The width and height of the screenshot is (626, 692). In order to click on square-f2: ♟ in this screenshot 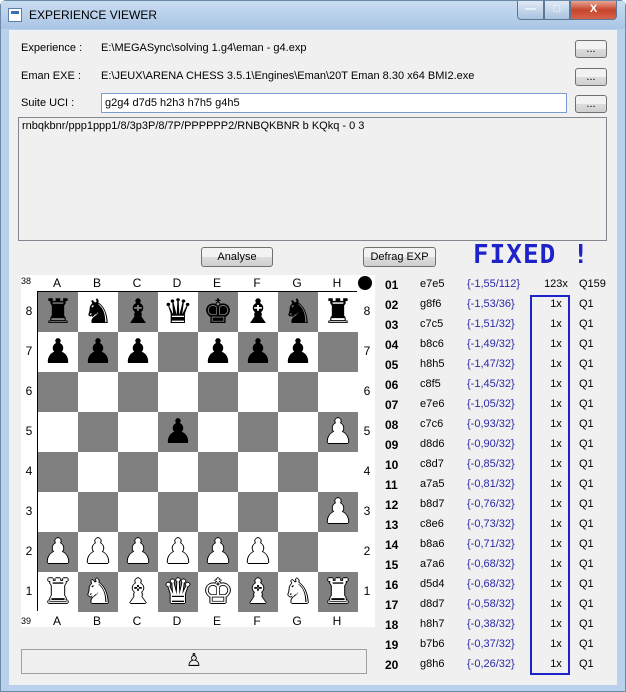, I will do `click(258, 552)`.